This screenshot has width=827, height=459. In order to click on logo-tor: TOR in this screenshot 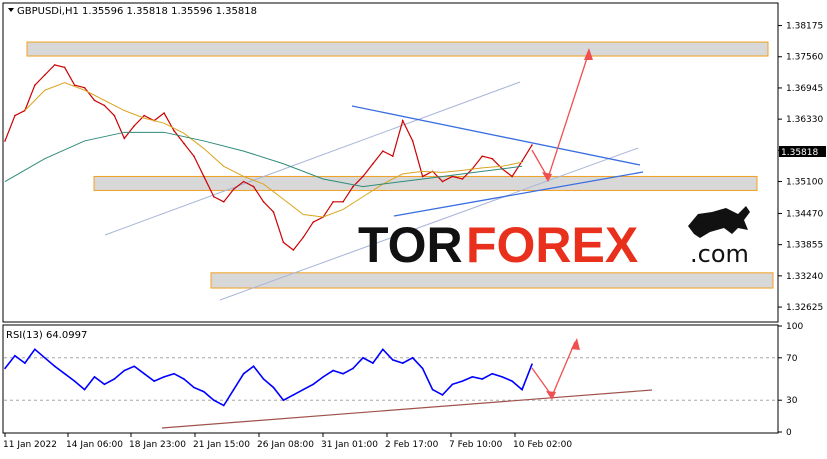, I will do `click(410, 245)`.